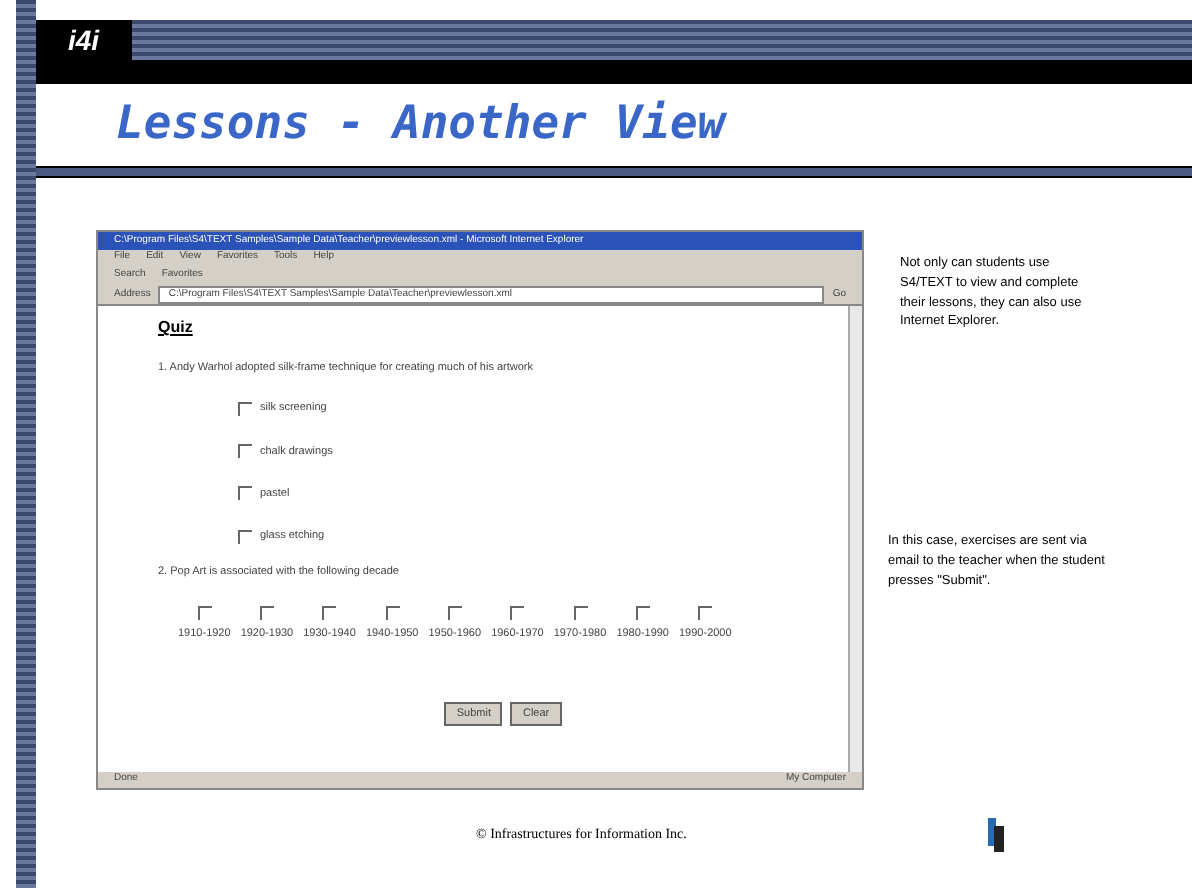 This screenshot has height=888, width=1192. I want to click on slide-title: Lessons - Another View, so click(421, 125).